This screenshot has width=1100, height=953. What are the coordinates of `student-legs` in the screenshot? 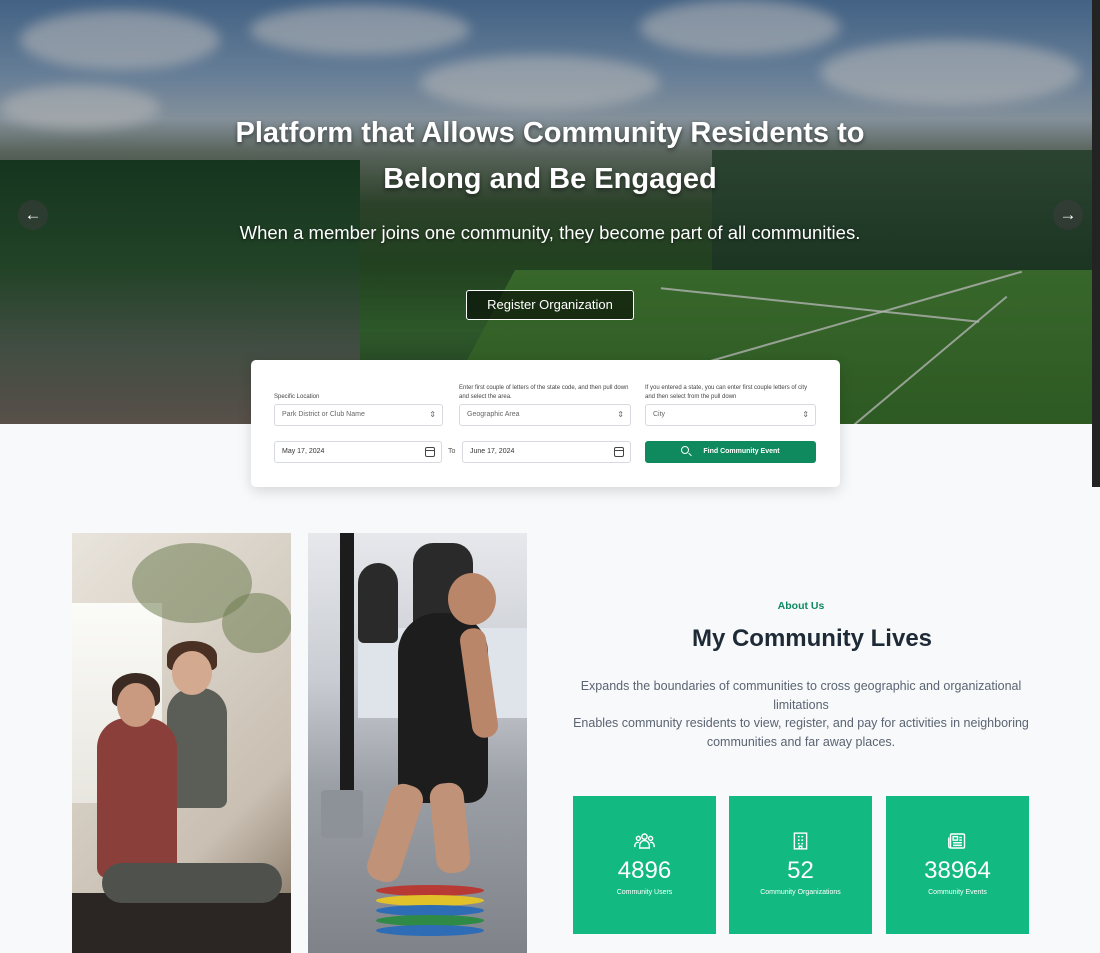 It's located at (192, 883).